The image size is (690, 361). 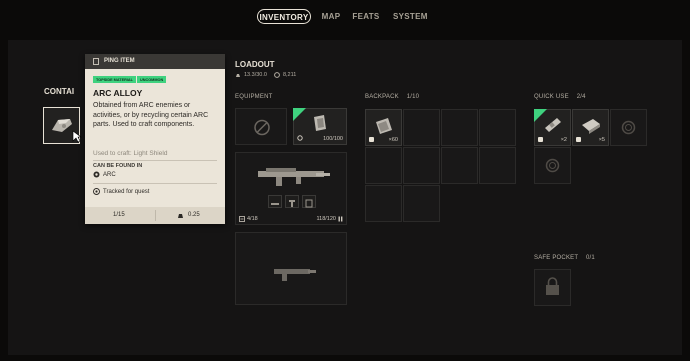 I want to click on item-used-to-craft: Used to craft: Light Shield, so click(x=130, y=153).